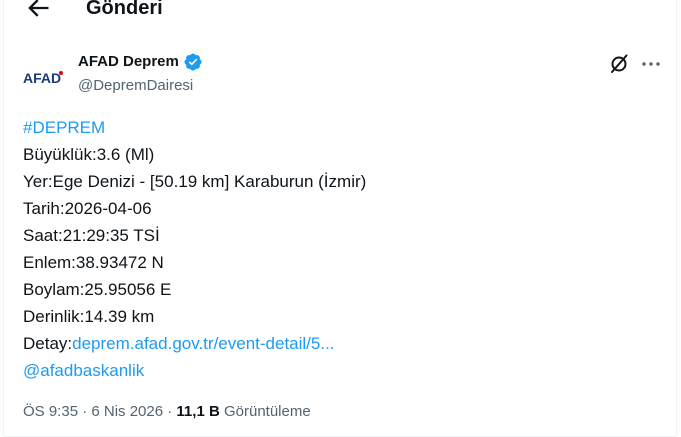 This screenshot has width=681, height=437. What do you see at coordinates (93, 262) in the screenshot?
I see `latitude-line: Enlem:38.93472 N` at bounding box center [93, 262].